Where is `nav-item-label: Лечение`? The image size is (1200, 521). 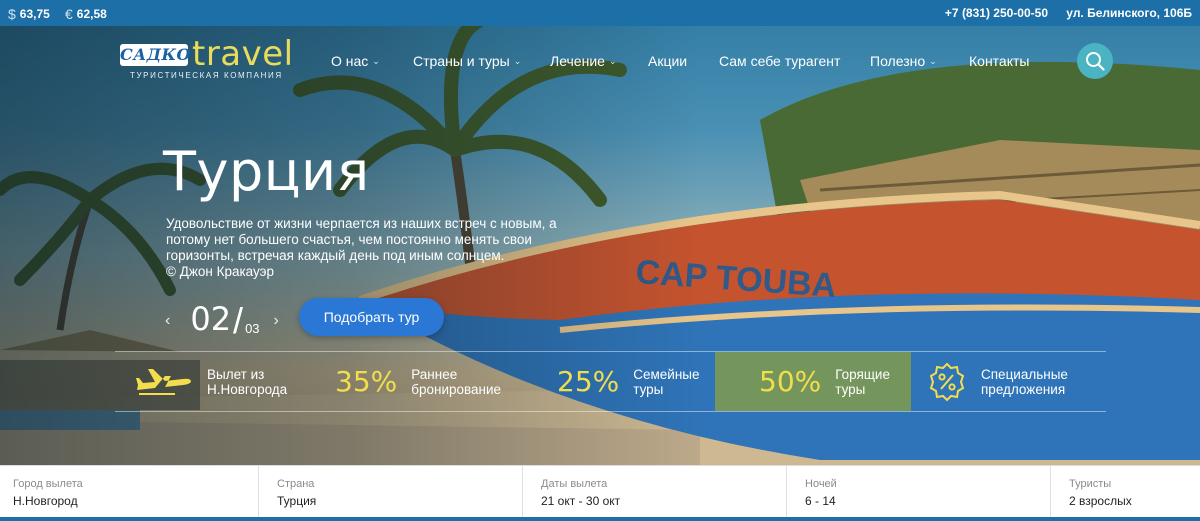 nav-item-label: Лечение is located at coordinates (577, 61).